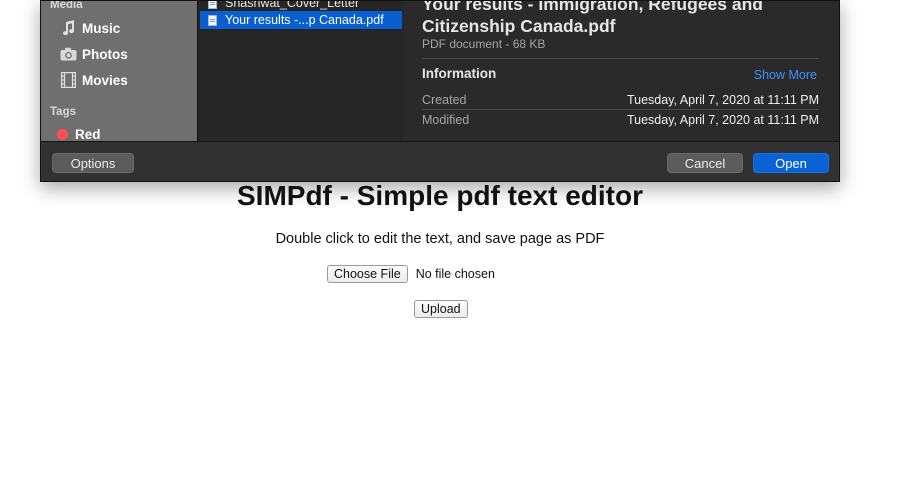 This screenshot has width=905, height=495. What do you see at coordinates (68, 54) in the screenshot?
I see `camera-icon` at bounding box center [68, 54].